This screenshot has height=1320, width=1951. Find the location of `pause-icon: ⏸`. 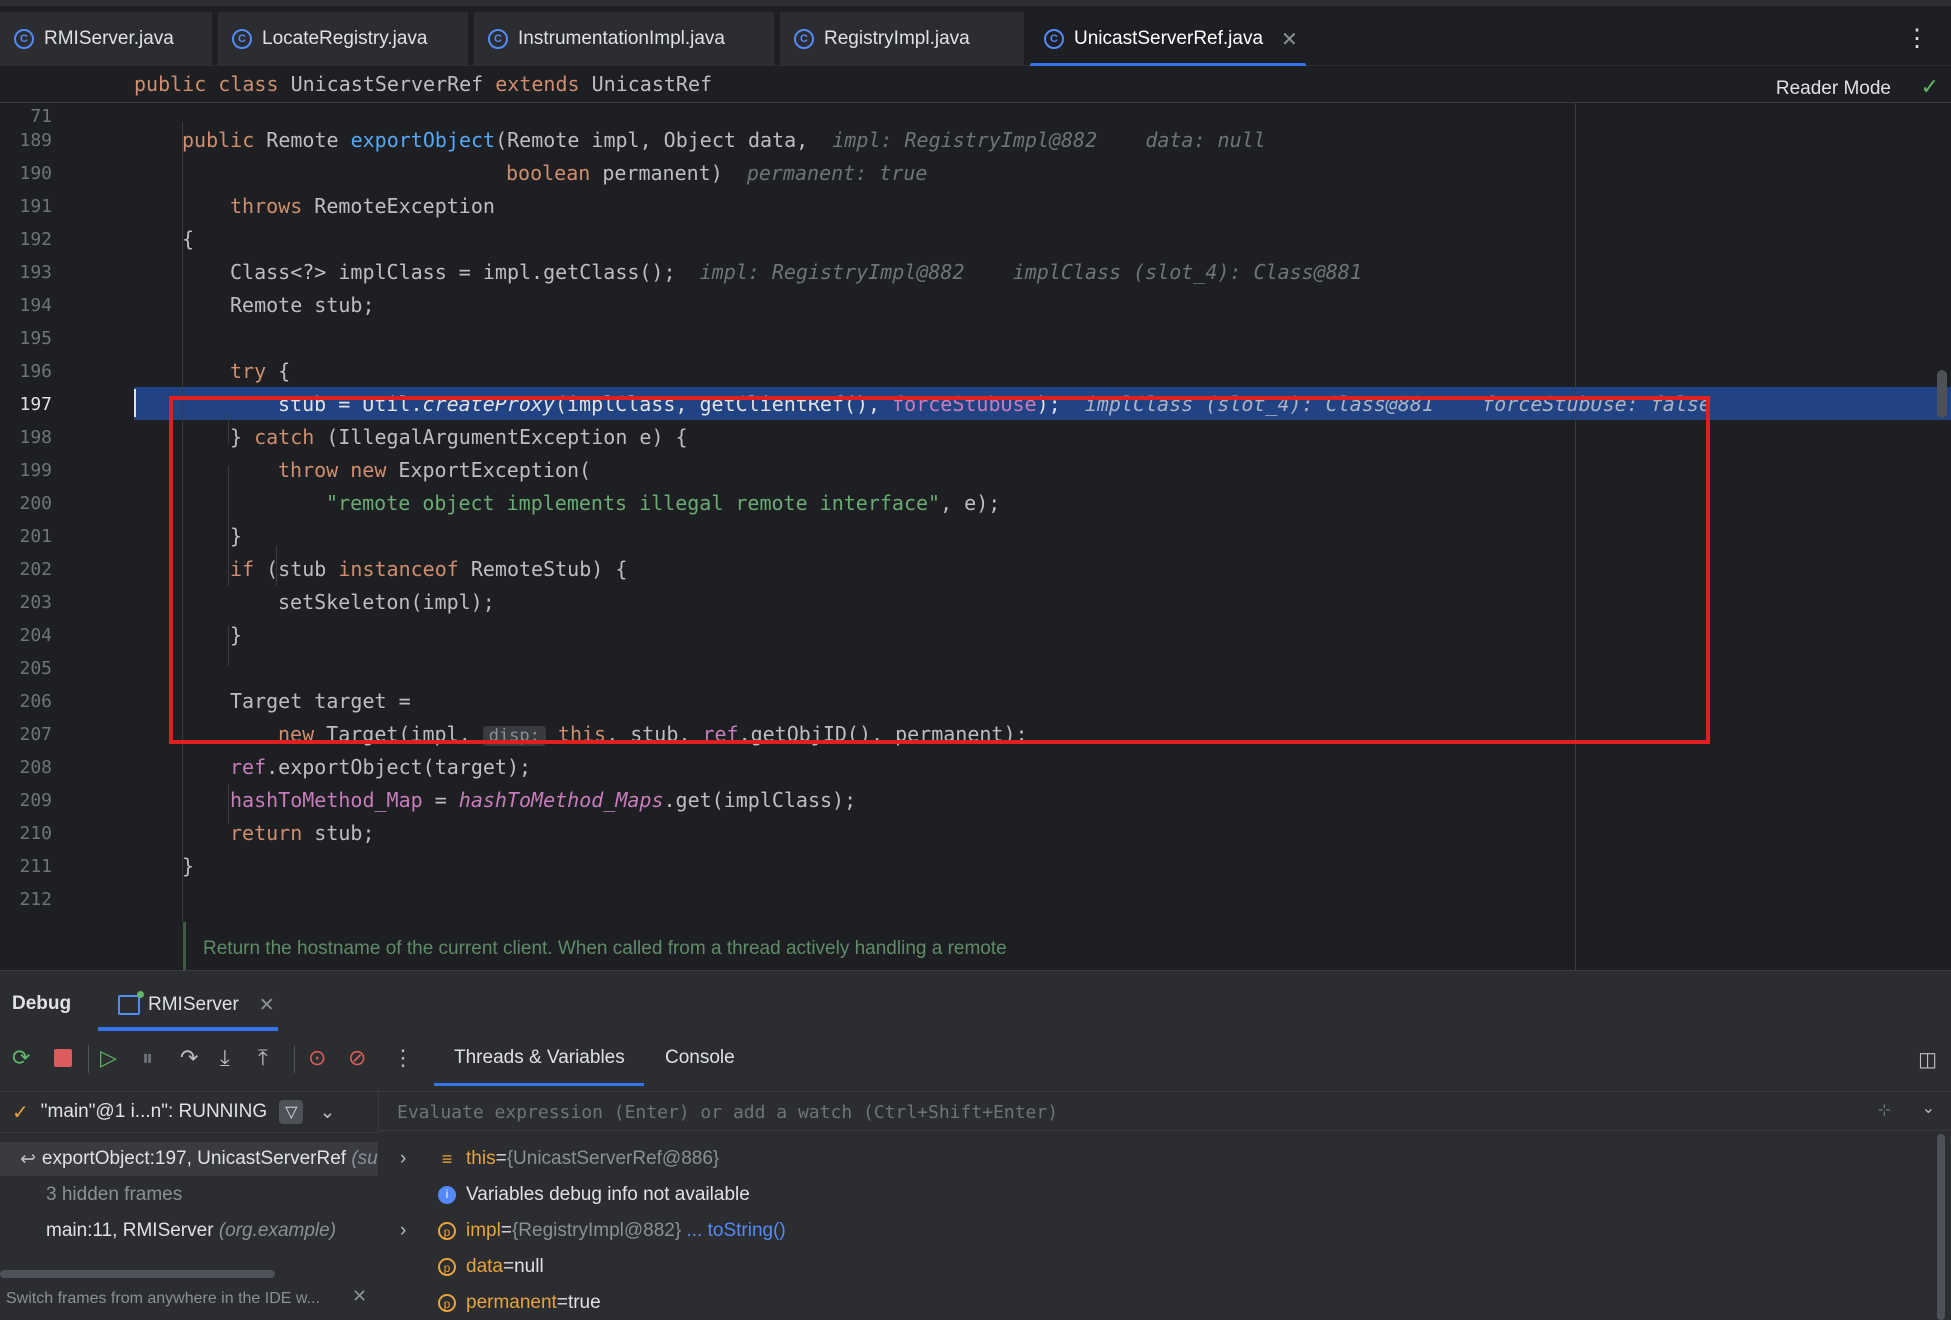

pause-icon: ⏸ is located at coordinates (147, 1058).